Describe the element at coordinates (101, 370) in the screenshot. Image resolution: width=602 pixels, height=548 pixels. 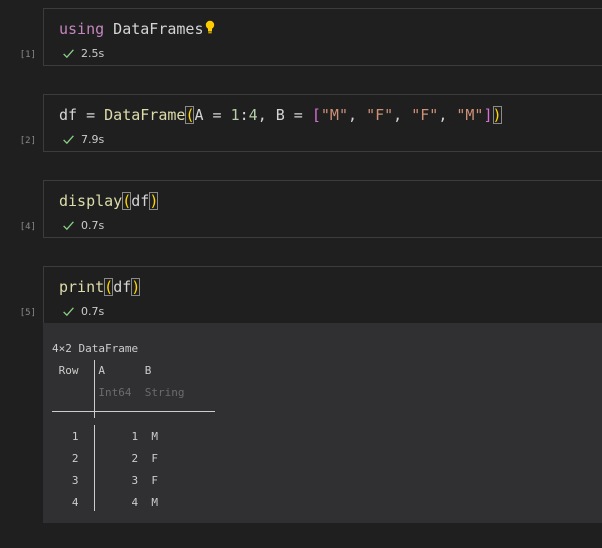
I see `header-col-a: A` at that location.